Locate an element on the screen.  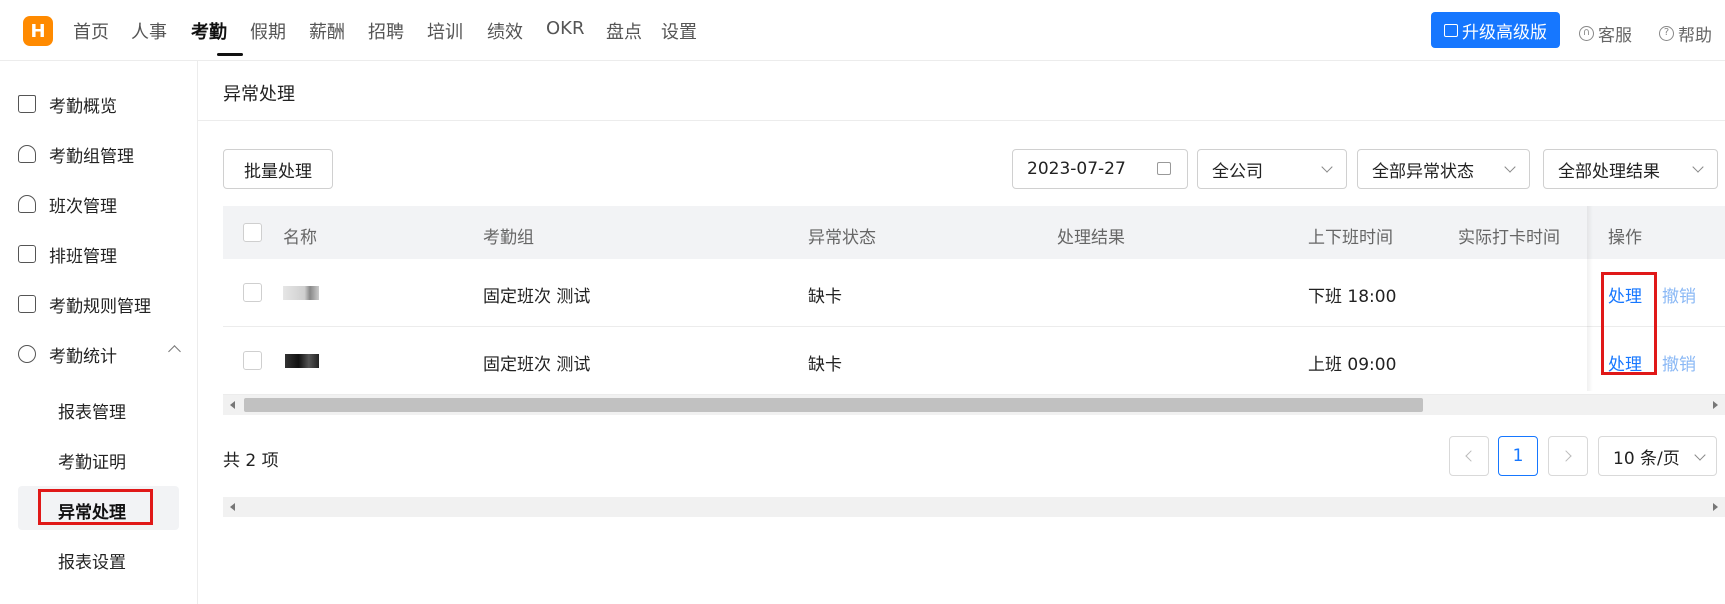
sidebar-item-schedule: 排班管理 is located at coordinates (100, 254).